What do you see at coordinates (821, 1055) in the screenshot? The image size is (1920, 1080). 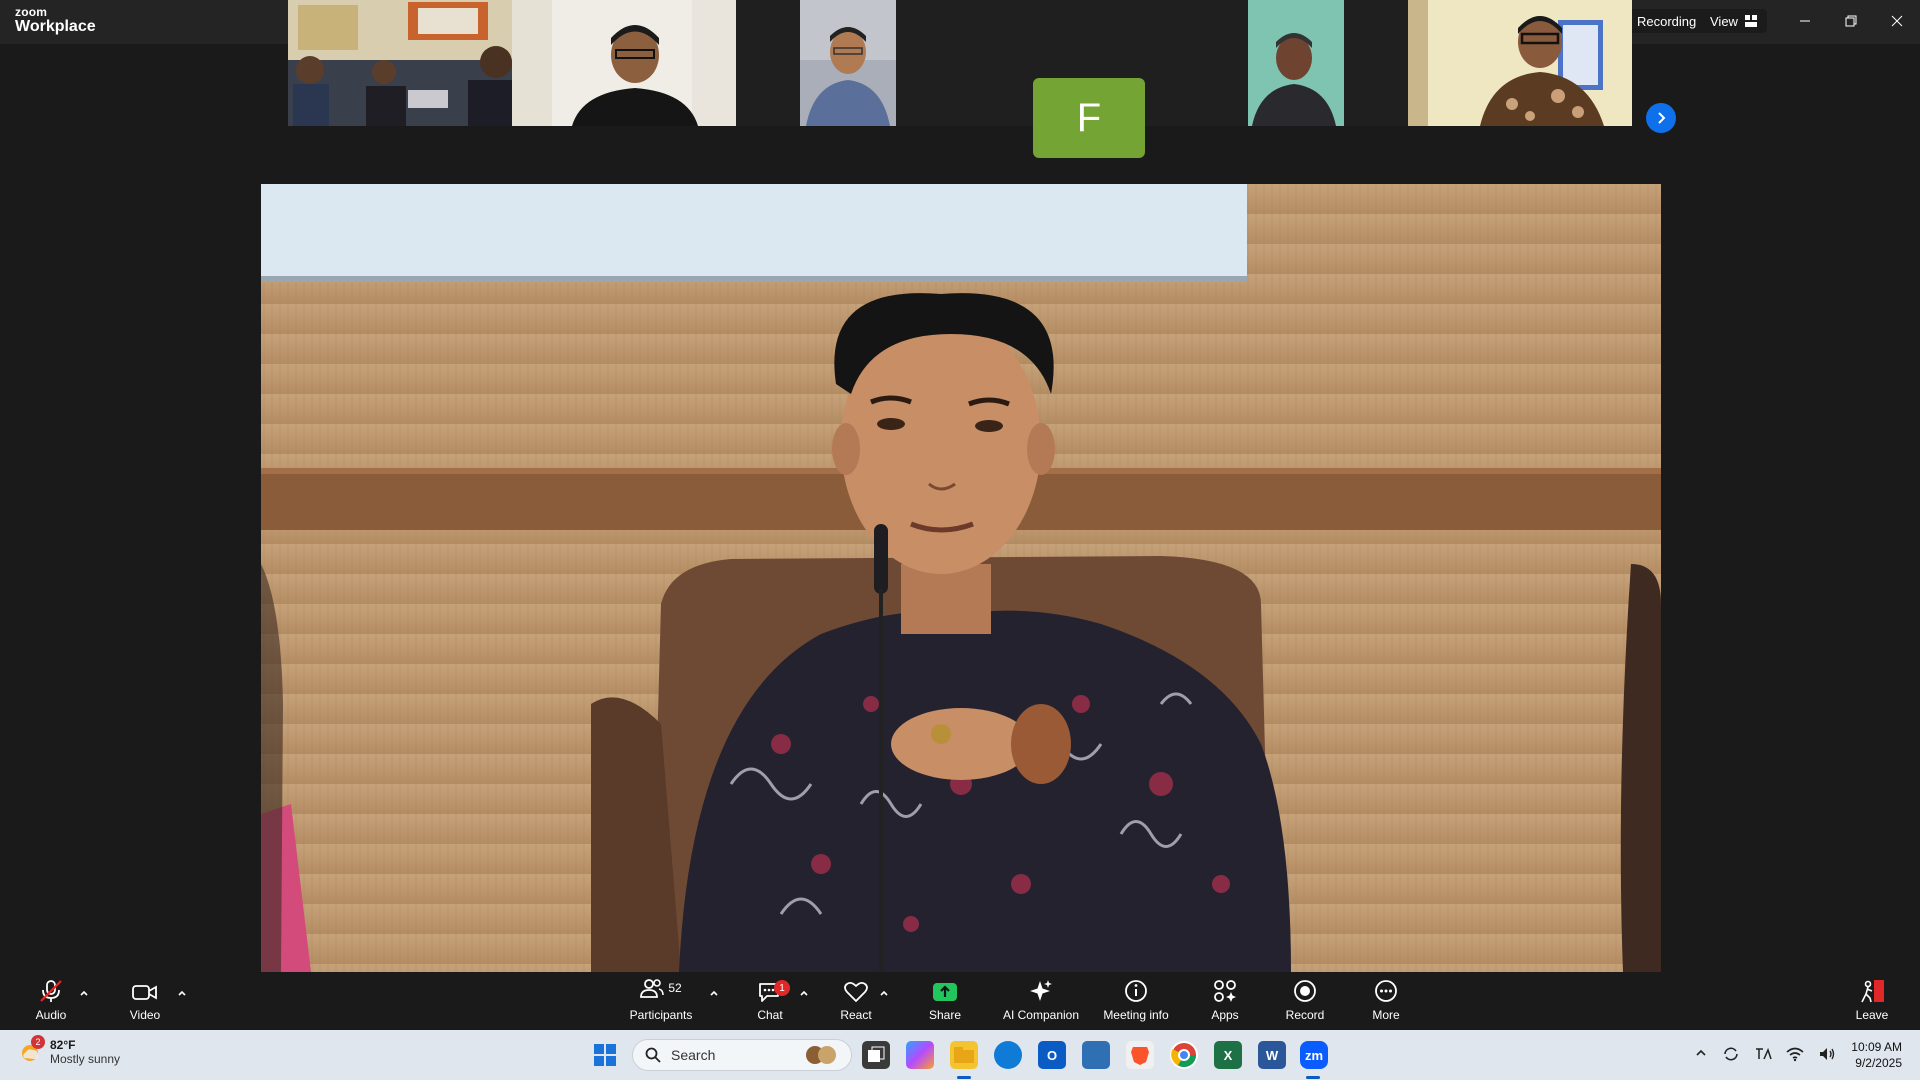 I see `search-highlight-icon` at bounding box center [821, 1055].